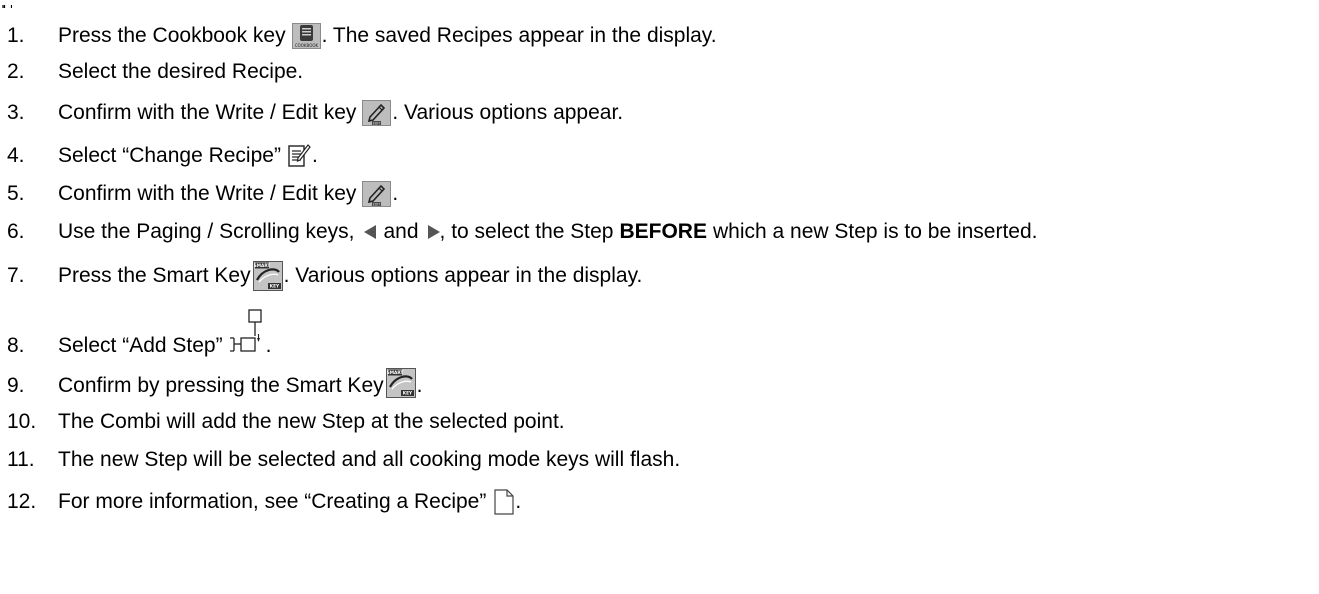  I want to click on step-number: 2., so click(16, 71).